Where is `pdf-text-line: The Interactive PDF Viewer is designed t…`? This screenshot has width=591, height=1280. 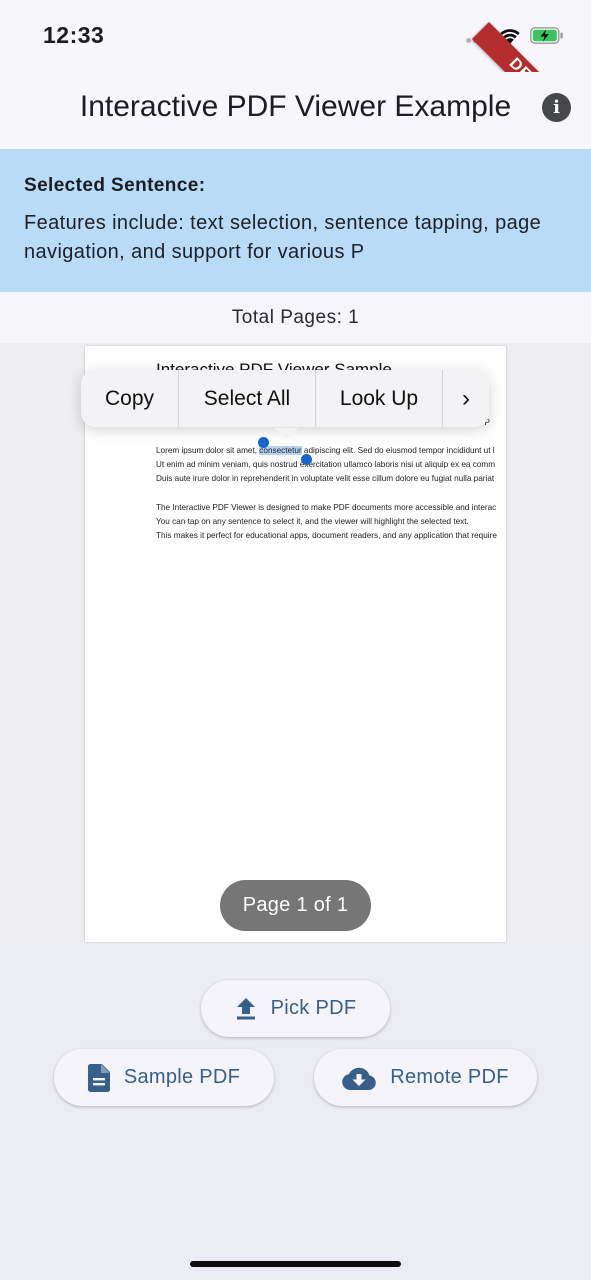 pdf-text-line: The Interactive PDF Viewer is designed t… is located at coordinates (326, 507).